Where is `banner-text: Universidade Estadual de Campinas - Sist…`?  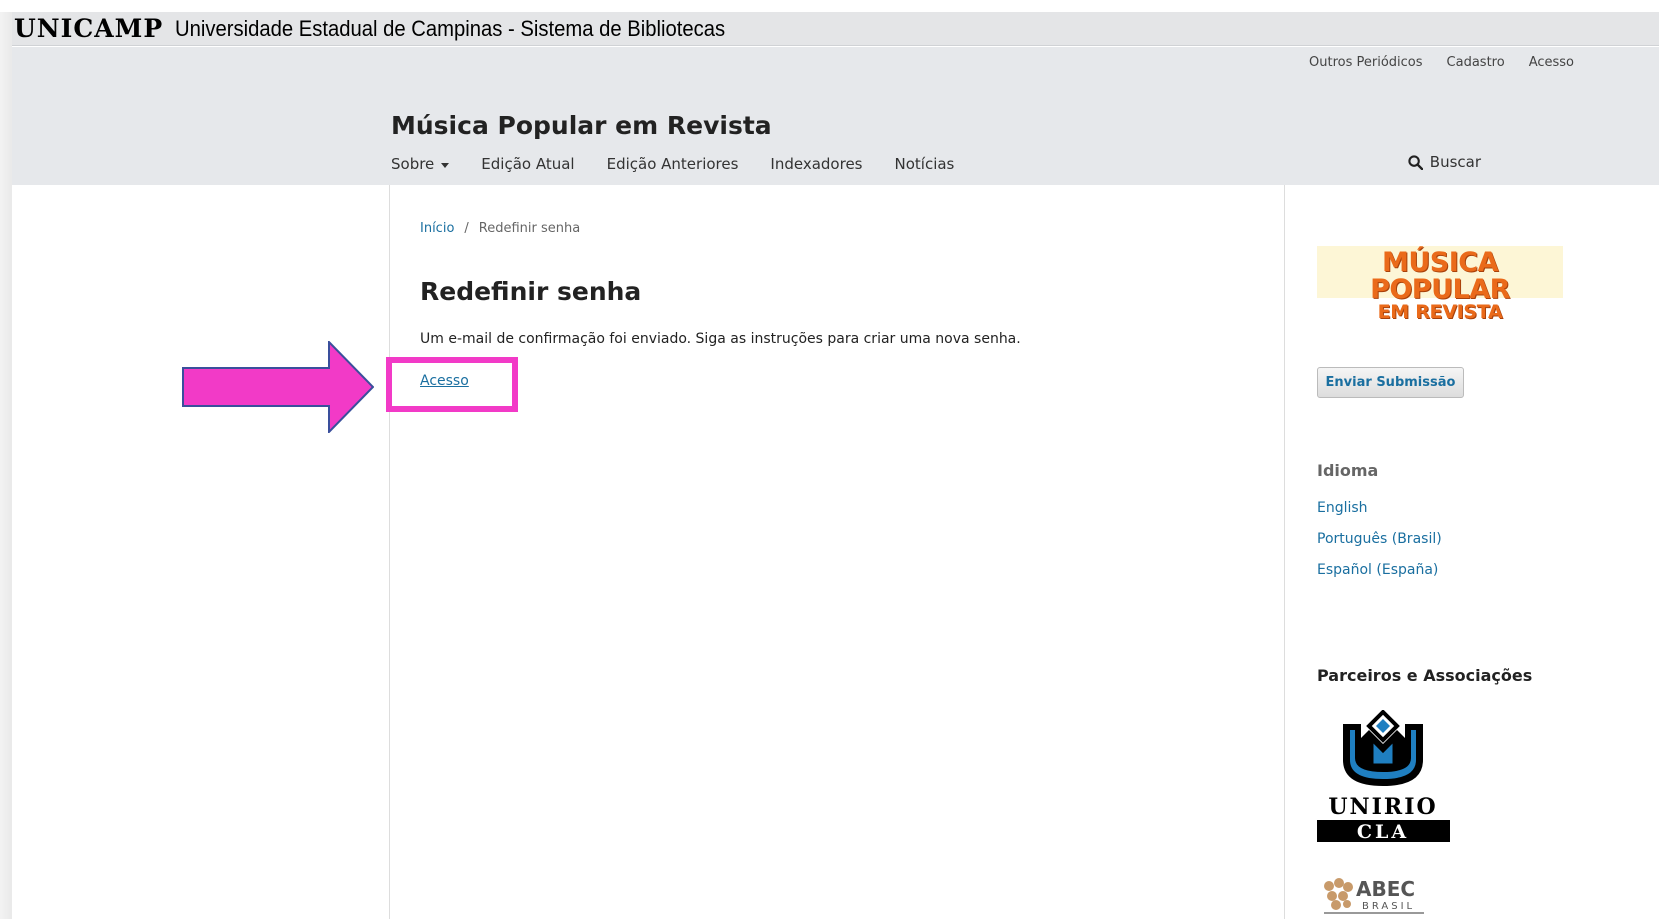
banner-text: Universidade Estadual de Campinas - Sist… is located at coordinates (450, 28).